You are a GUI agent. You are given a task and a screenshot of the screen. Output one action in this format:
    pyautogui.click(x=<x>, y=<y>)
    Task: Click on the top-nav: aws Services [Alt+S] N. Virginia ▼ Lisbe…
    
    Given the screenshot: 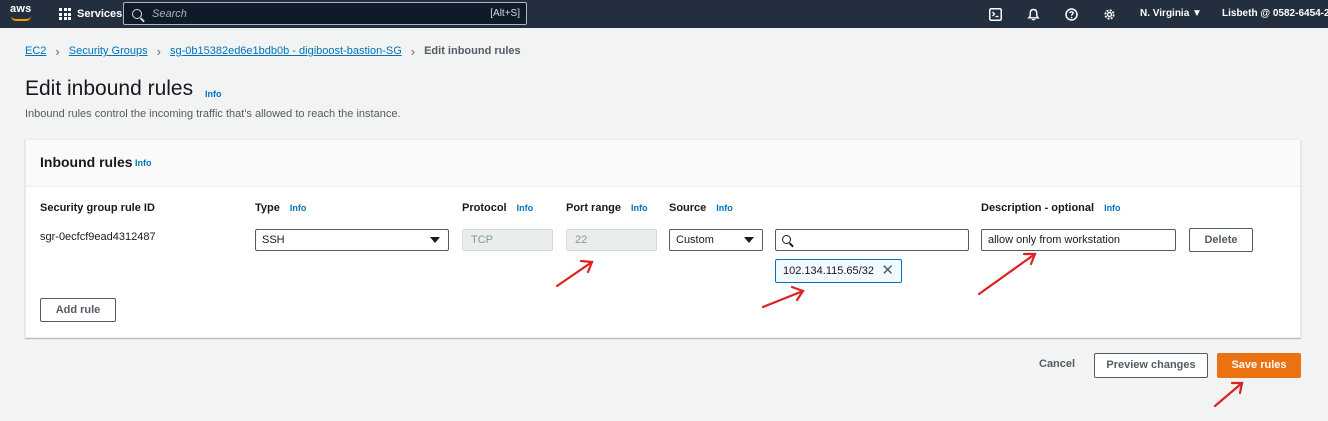 What is the action you would take?
    pyautogui.click(x=664, y=14)
    